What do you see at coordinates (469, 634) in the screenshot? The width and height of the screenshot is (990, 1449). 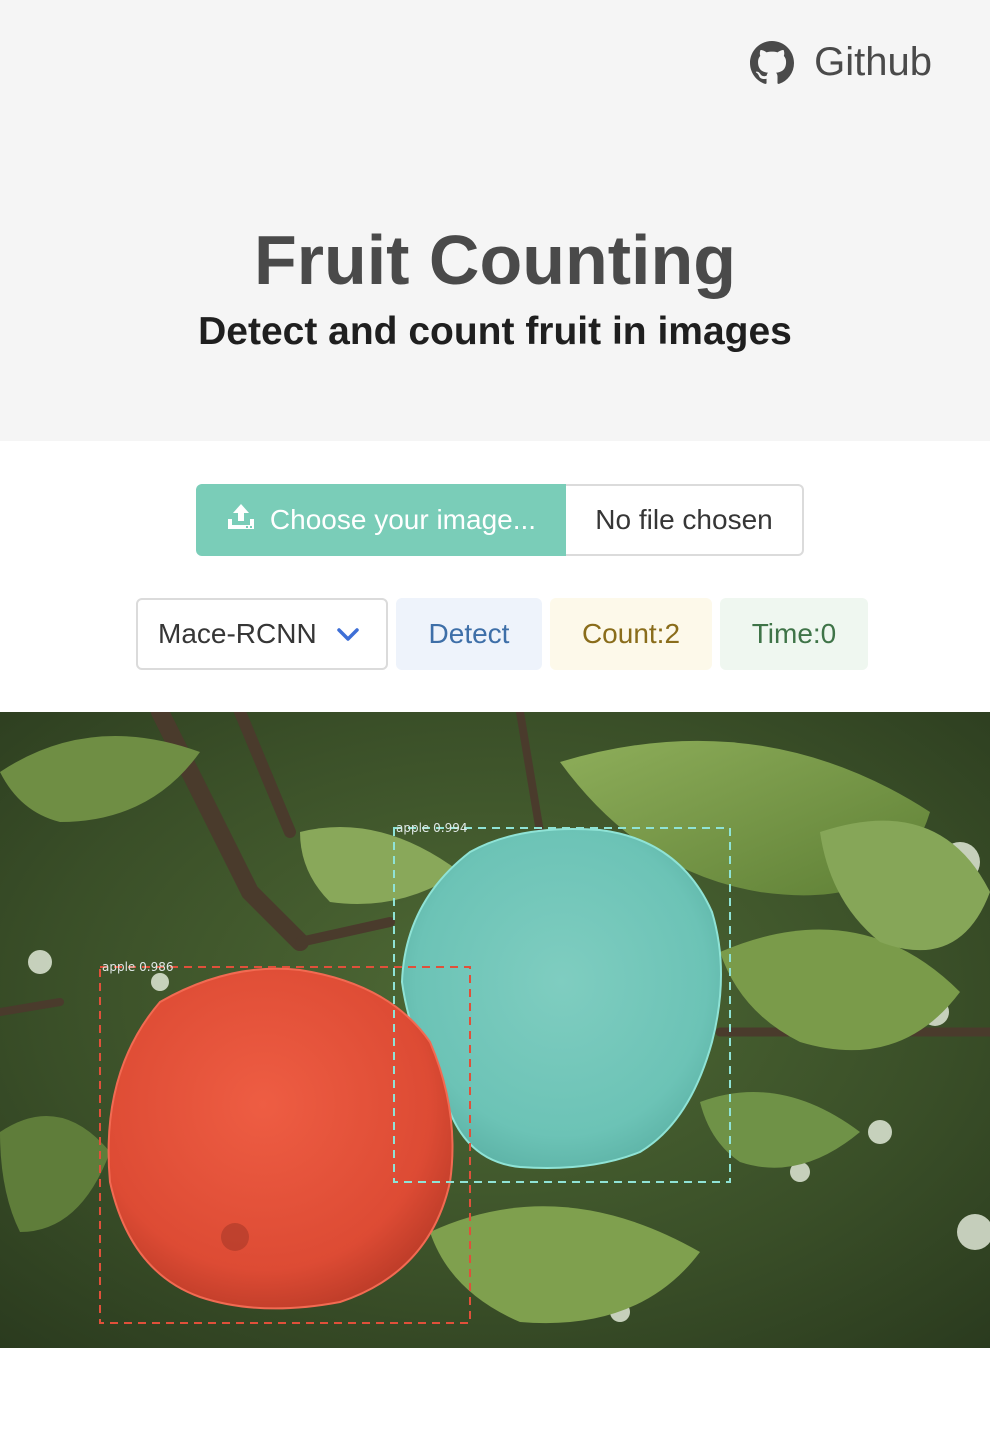 I see `detect-button: Detect` at bounding box center [469, 634].